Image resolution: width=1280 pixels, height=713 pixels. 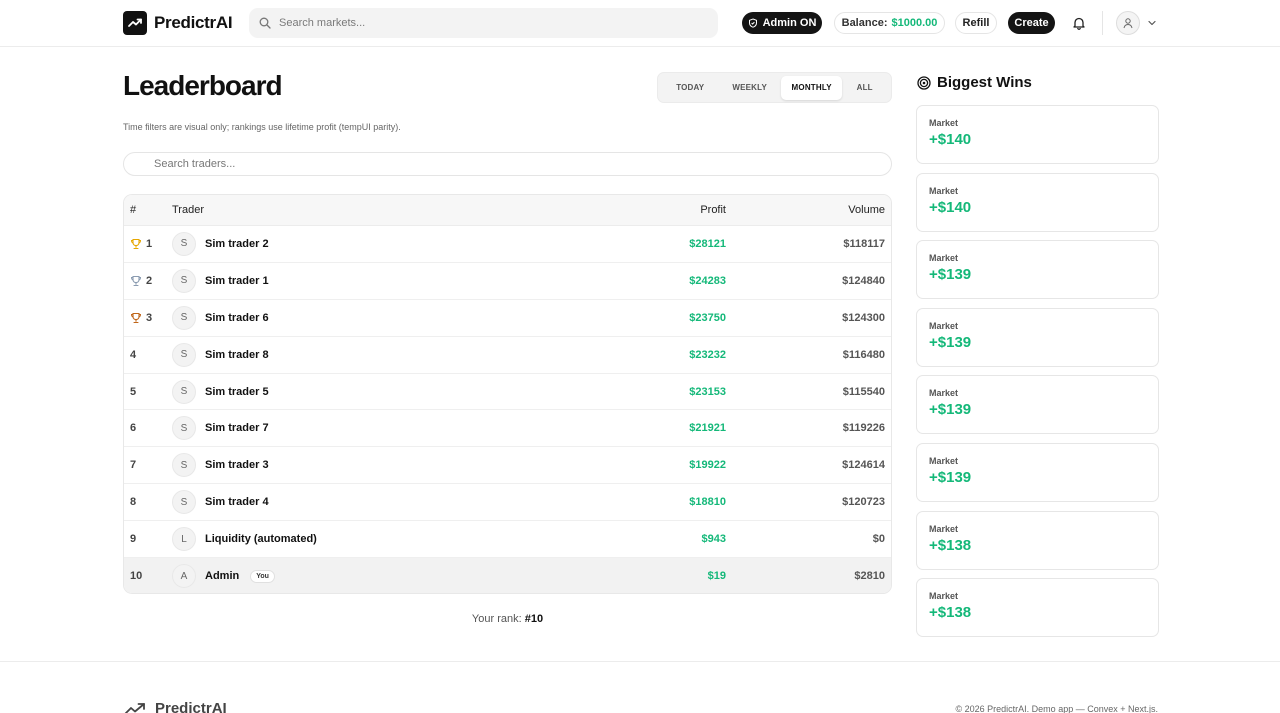 I want to click on trader-cell: S Sim trader 6, so click(x=379, y=317).